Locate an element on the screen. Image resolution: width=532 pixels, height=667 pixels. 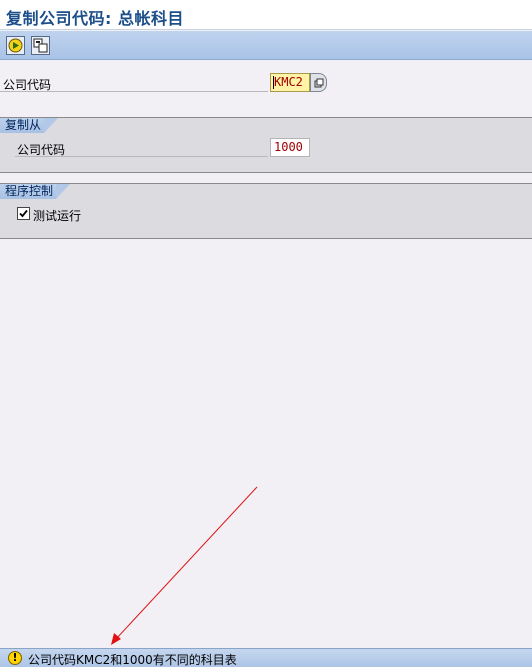
status-message: 公司代码KMC2和1000有不同的科目表 is located at coordinates (132, 659).